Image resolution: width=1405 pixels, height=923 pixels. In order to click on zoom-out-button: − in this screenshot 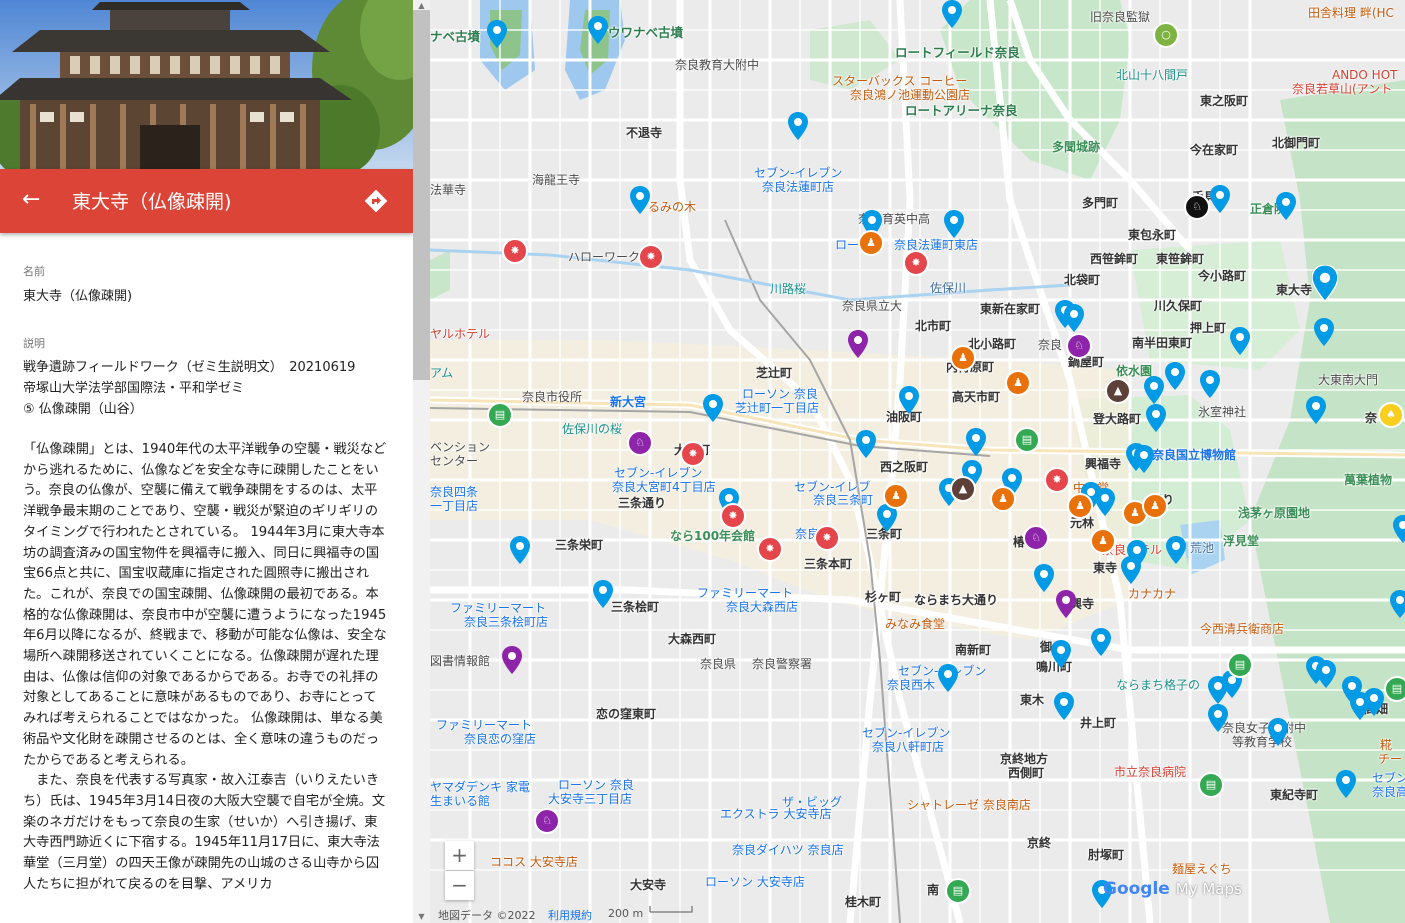, I will do `click(459, 885)`.